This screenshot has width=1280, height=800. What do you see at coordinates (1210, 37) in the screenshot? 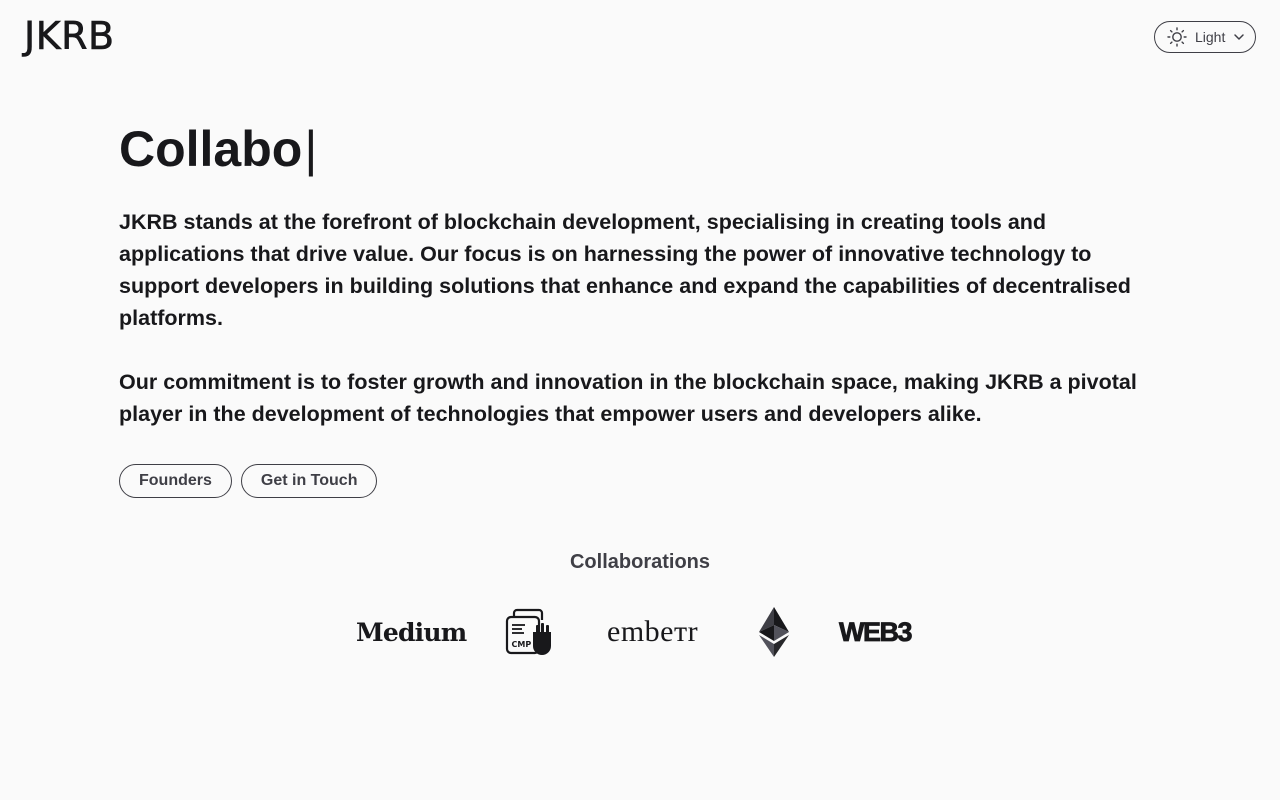
I see `theme-toggle-label: Light` at bounding box center [1210, 37].